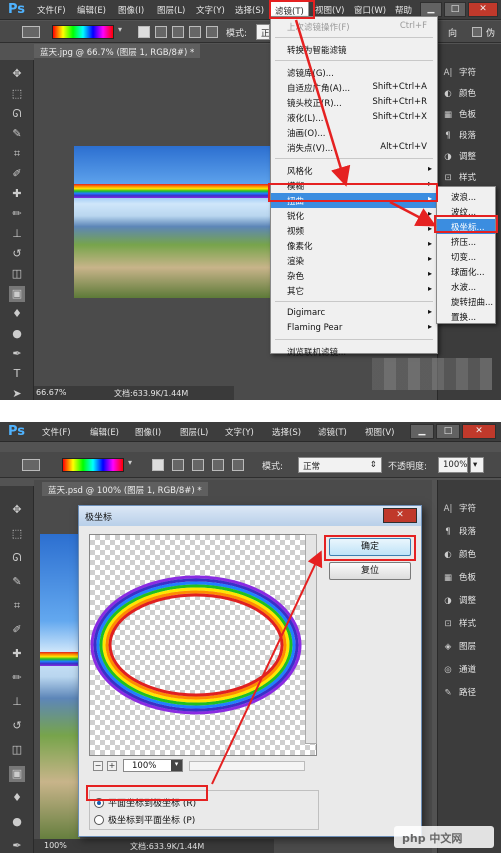  What do you see at coordinates (432, 838) in the screenshot?
I see `watermark-text: php 中文网` at bounding box center [432, 838].